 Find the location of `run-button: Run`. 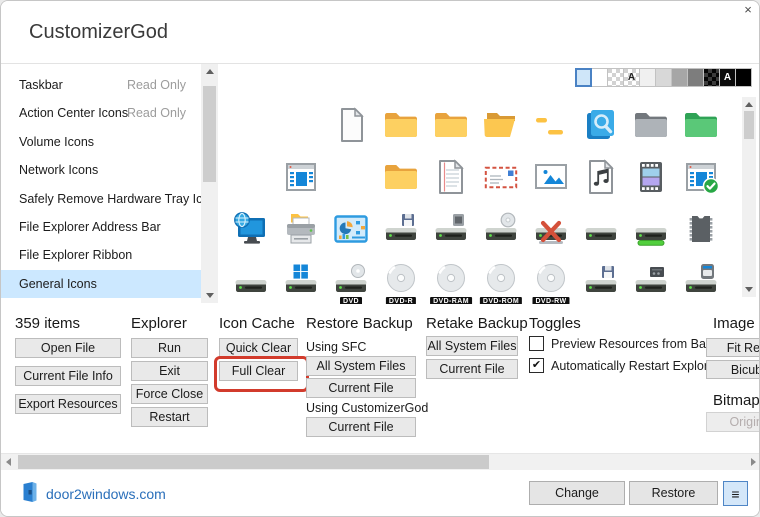

run-button: Run is located at coordinates (169, 348).